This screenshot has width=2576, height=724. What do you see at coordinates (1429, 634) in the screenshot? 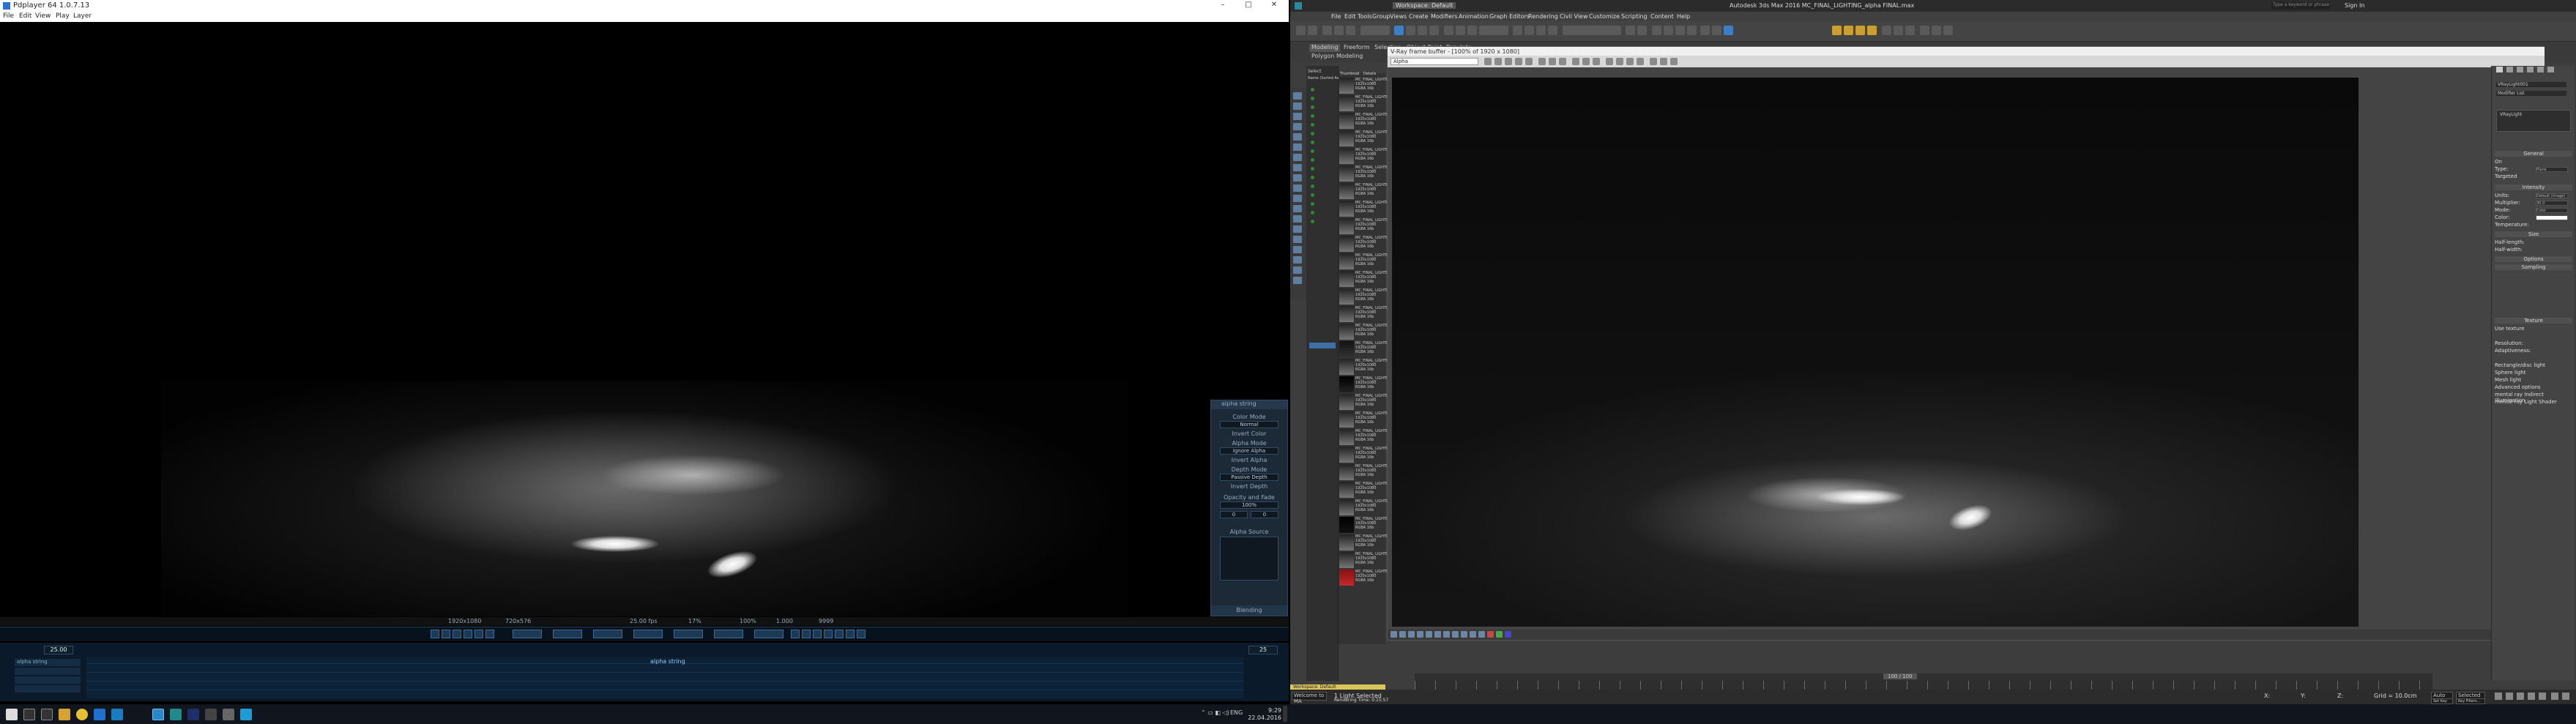
I see `hsl-icon` at bounding box center [1429, 634].